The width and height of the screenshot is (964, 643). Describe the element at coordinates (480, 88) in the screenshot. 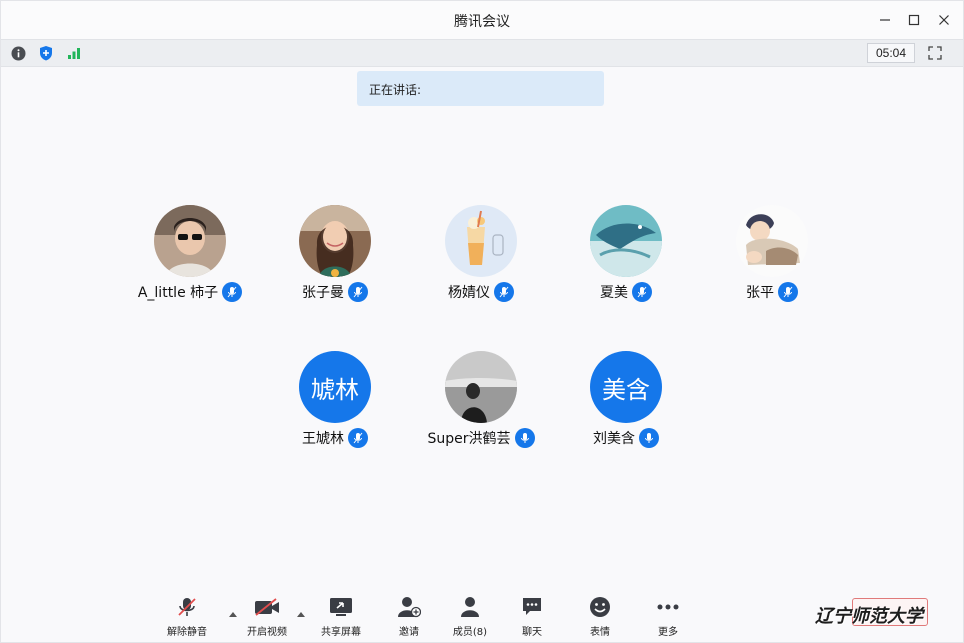

I see `speaking-indicator: 正在讲话:` at that location.